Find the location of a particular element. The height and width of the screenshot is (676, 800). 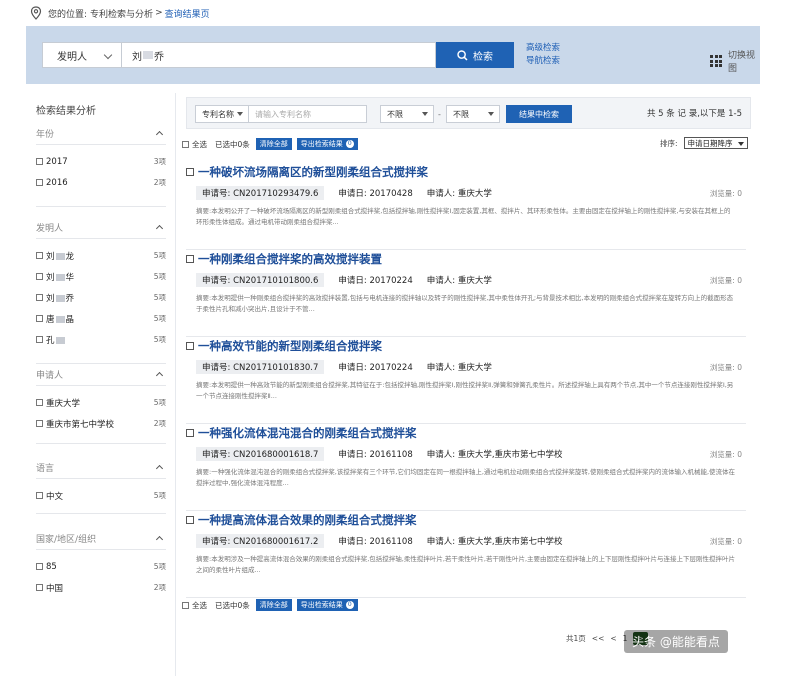

filter-group-inventor: 发明人 刘龙 5项 刘华 5项 刘乔 5项 唐晶 5项 孔 5项 is located at coordinates (101, 285).